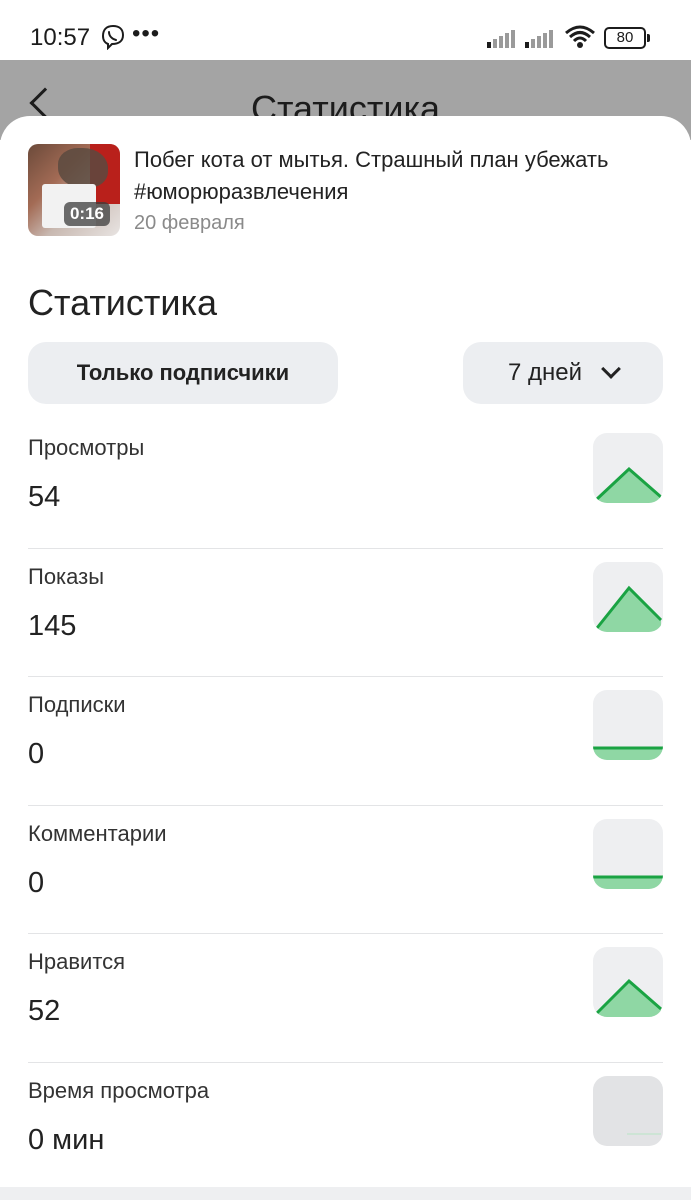 The width and height of the screenshot is (691, 1200). Describe the element at coordinates (501, 39) in the screenshot. I see `signal-icon` at that location.